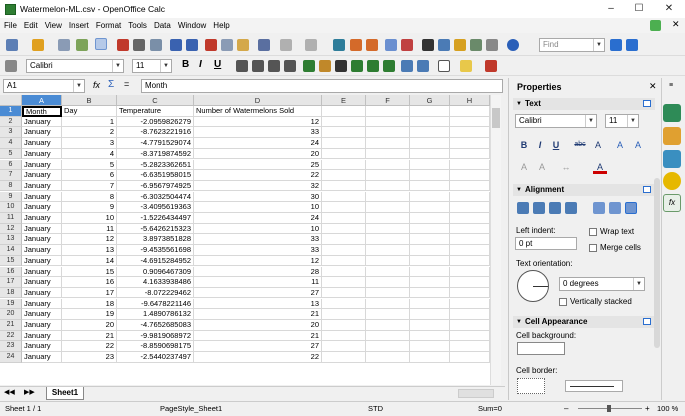 This screenshot has width=685, height=416. Describe the element at coordinates (600, 167) in the screenshot. I see `sidebar-font-color-icon: A` at that location.